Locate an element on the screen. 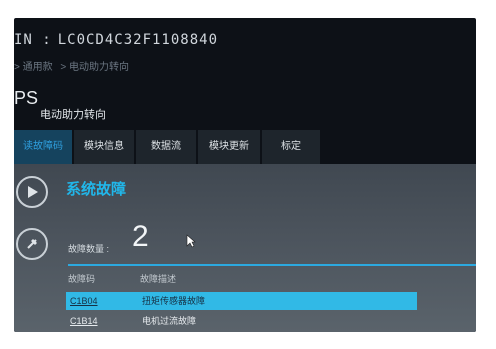  vin-value: LC0CD4C32F1108840 is located at coordinates (138, 40).